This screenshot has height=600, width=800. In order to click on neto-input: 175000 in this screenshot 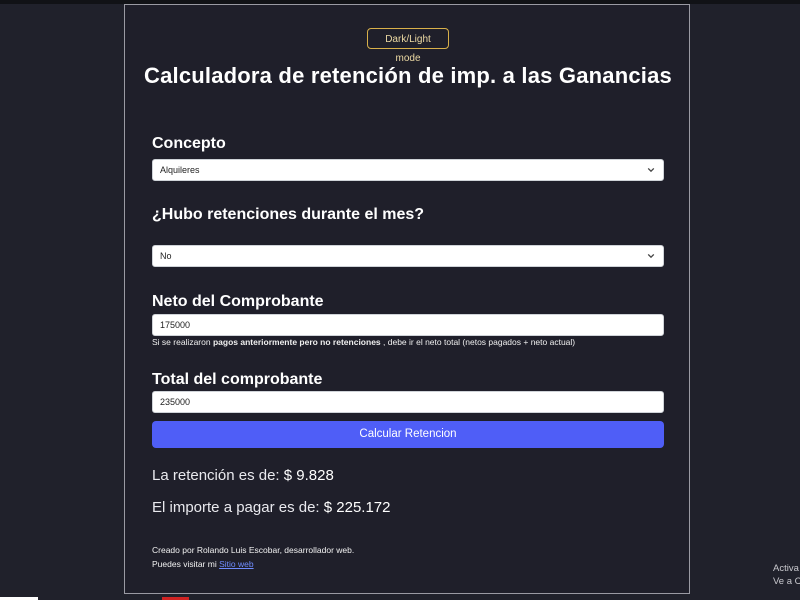, I will do `click(408, 325)`.